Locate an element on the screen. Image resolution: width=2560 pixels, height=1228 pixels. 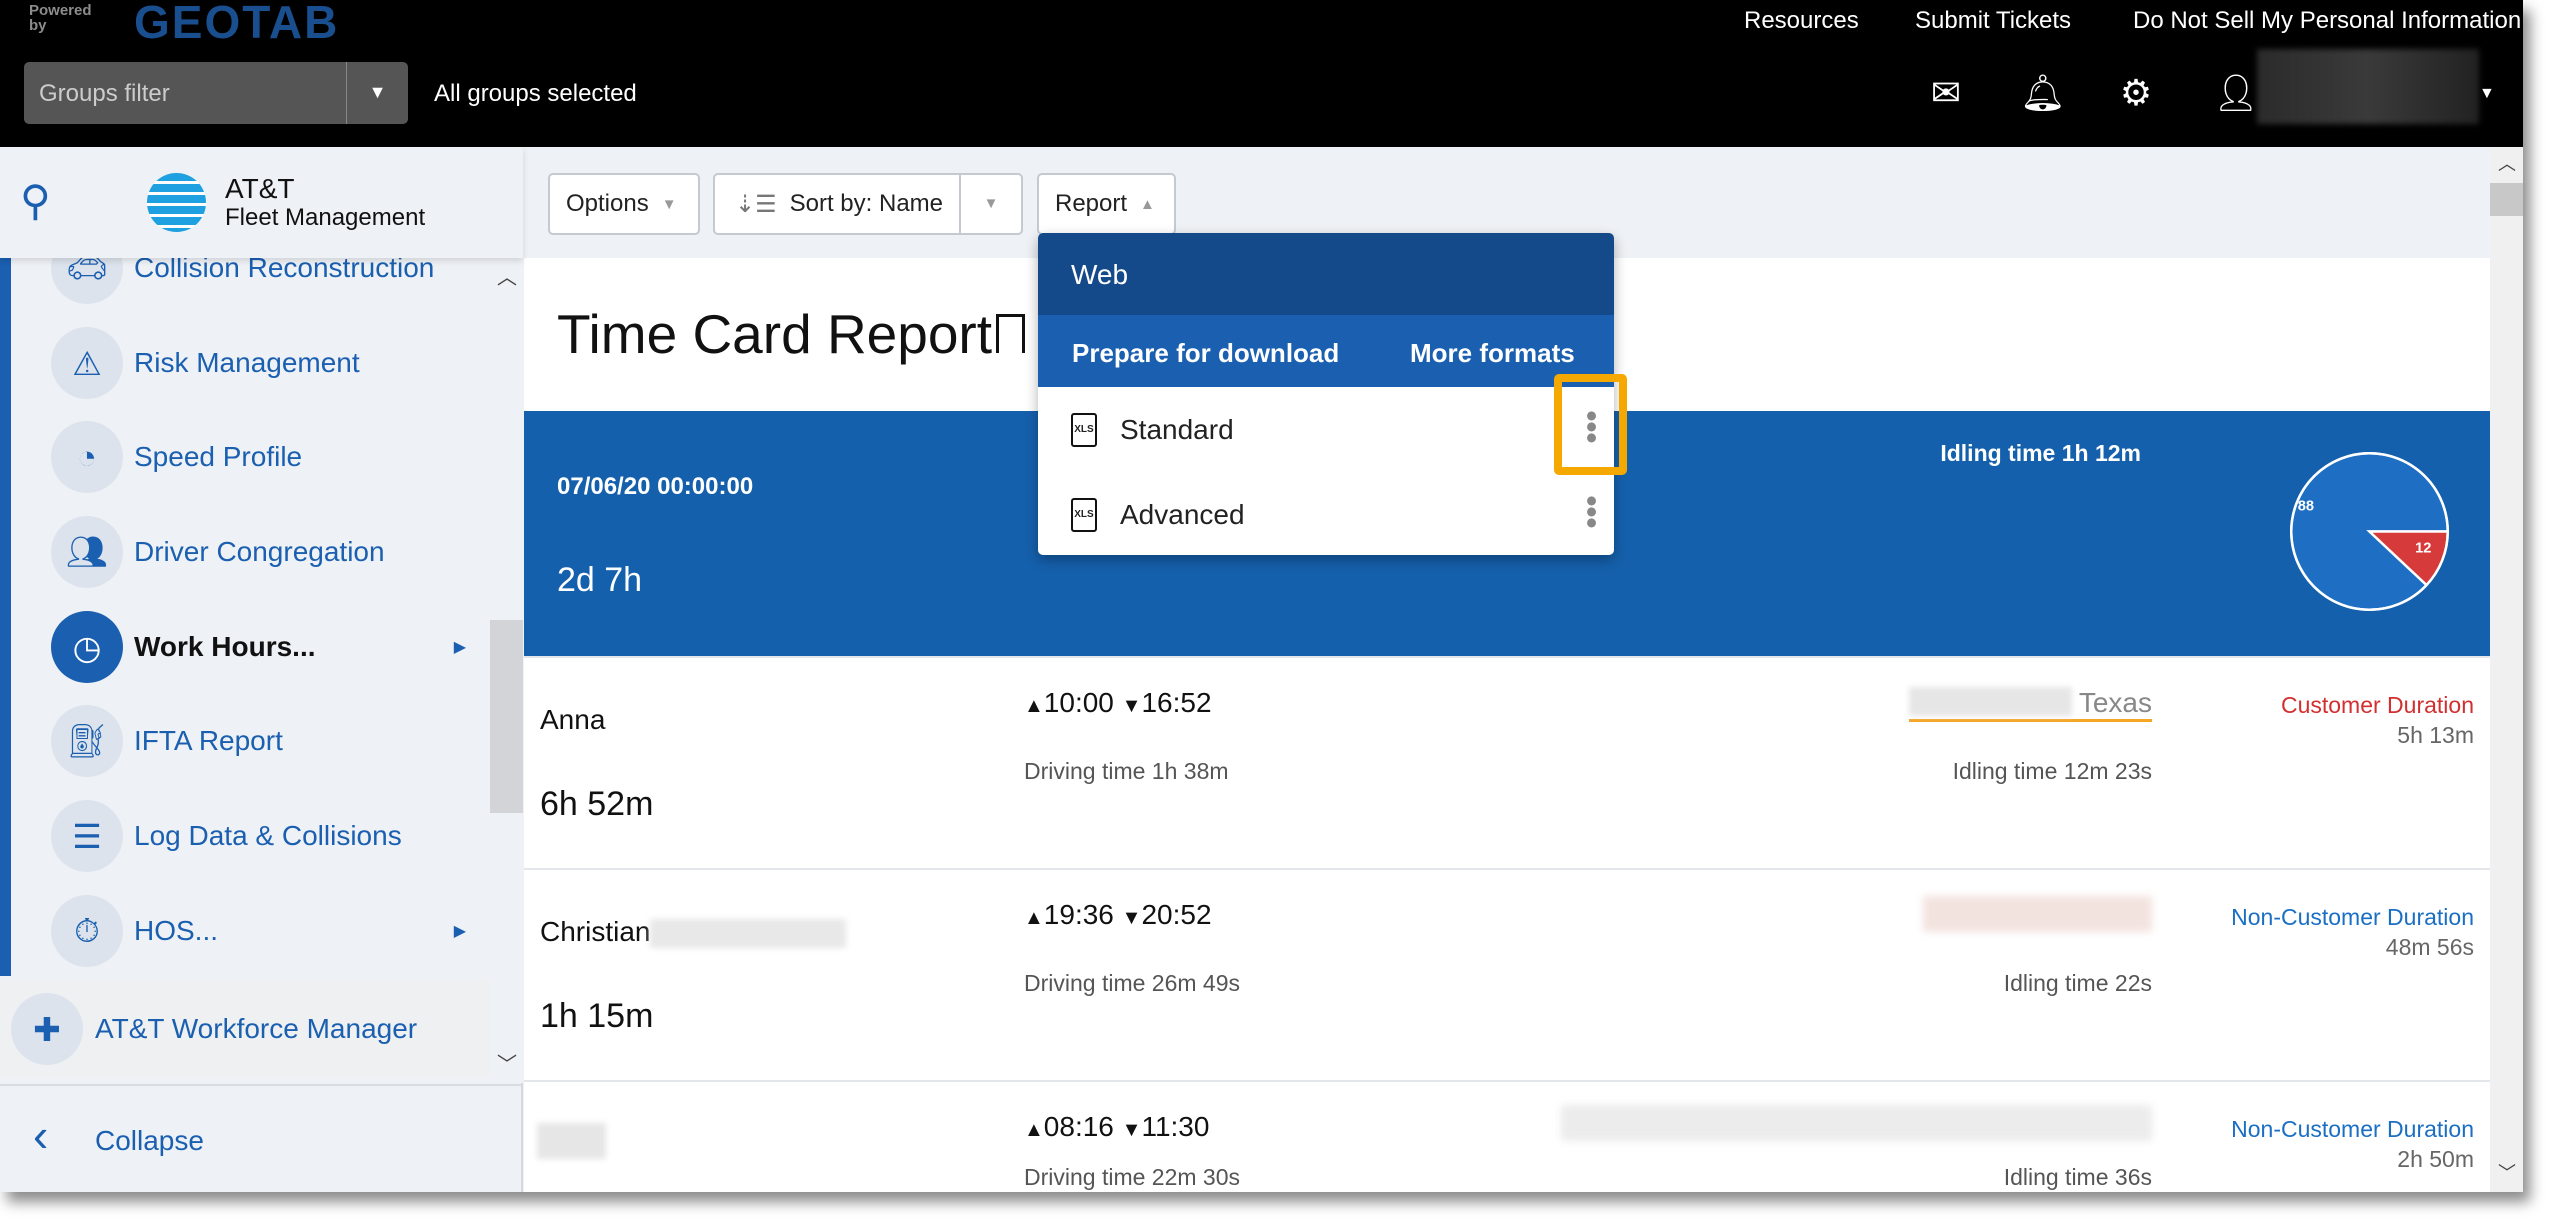
att-globe-logo is located at coordinates (176, 202).